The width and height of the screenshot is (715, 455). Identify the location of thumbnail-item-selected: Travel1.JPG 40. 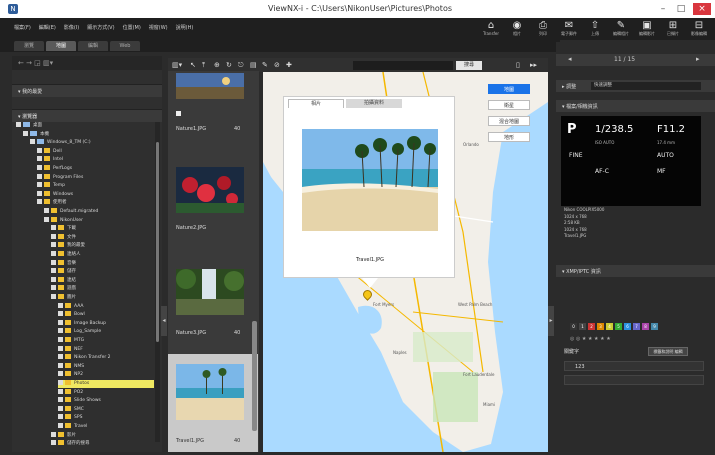
(213, 403).